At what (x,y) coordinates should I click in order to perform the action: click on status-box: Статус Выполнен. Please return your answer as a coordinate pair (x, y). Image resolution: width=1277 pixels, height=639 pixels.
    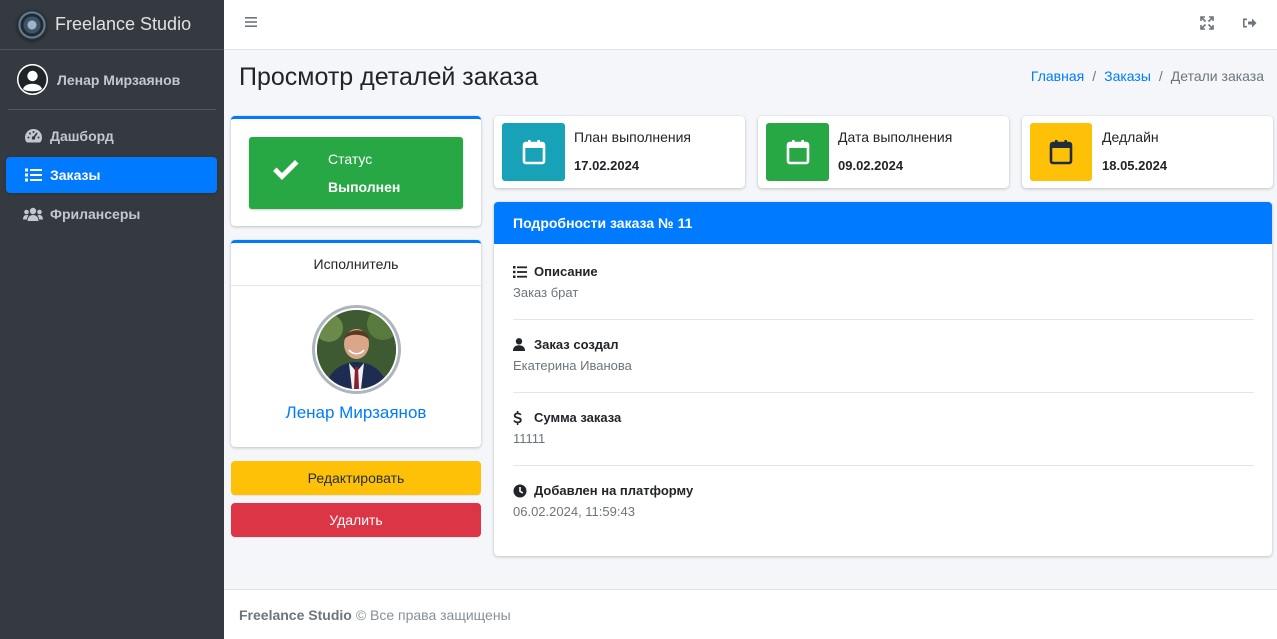
    Looking at the image, I should click on (356, 173).